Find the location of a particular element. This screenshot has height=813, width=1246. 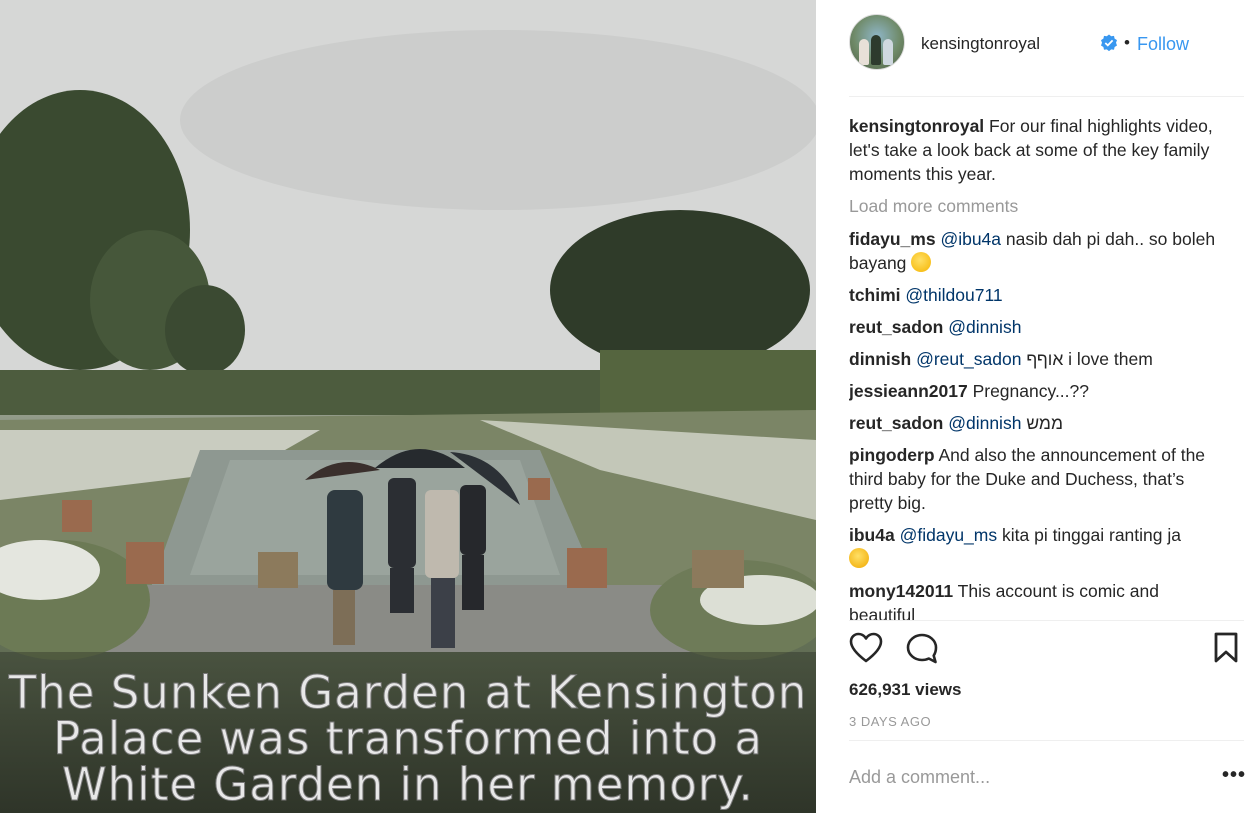

post-timestamp: 3 DAYS AGO is located at coordinates (890, 721).